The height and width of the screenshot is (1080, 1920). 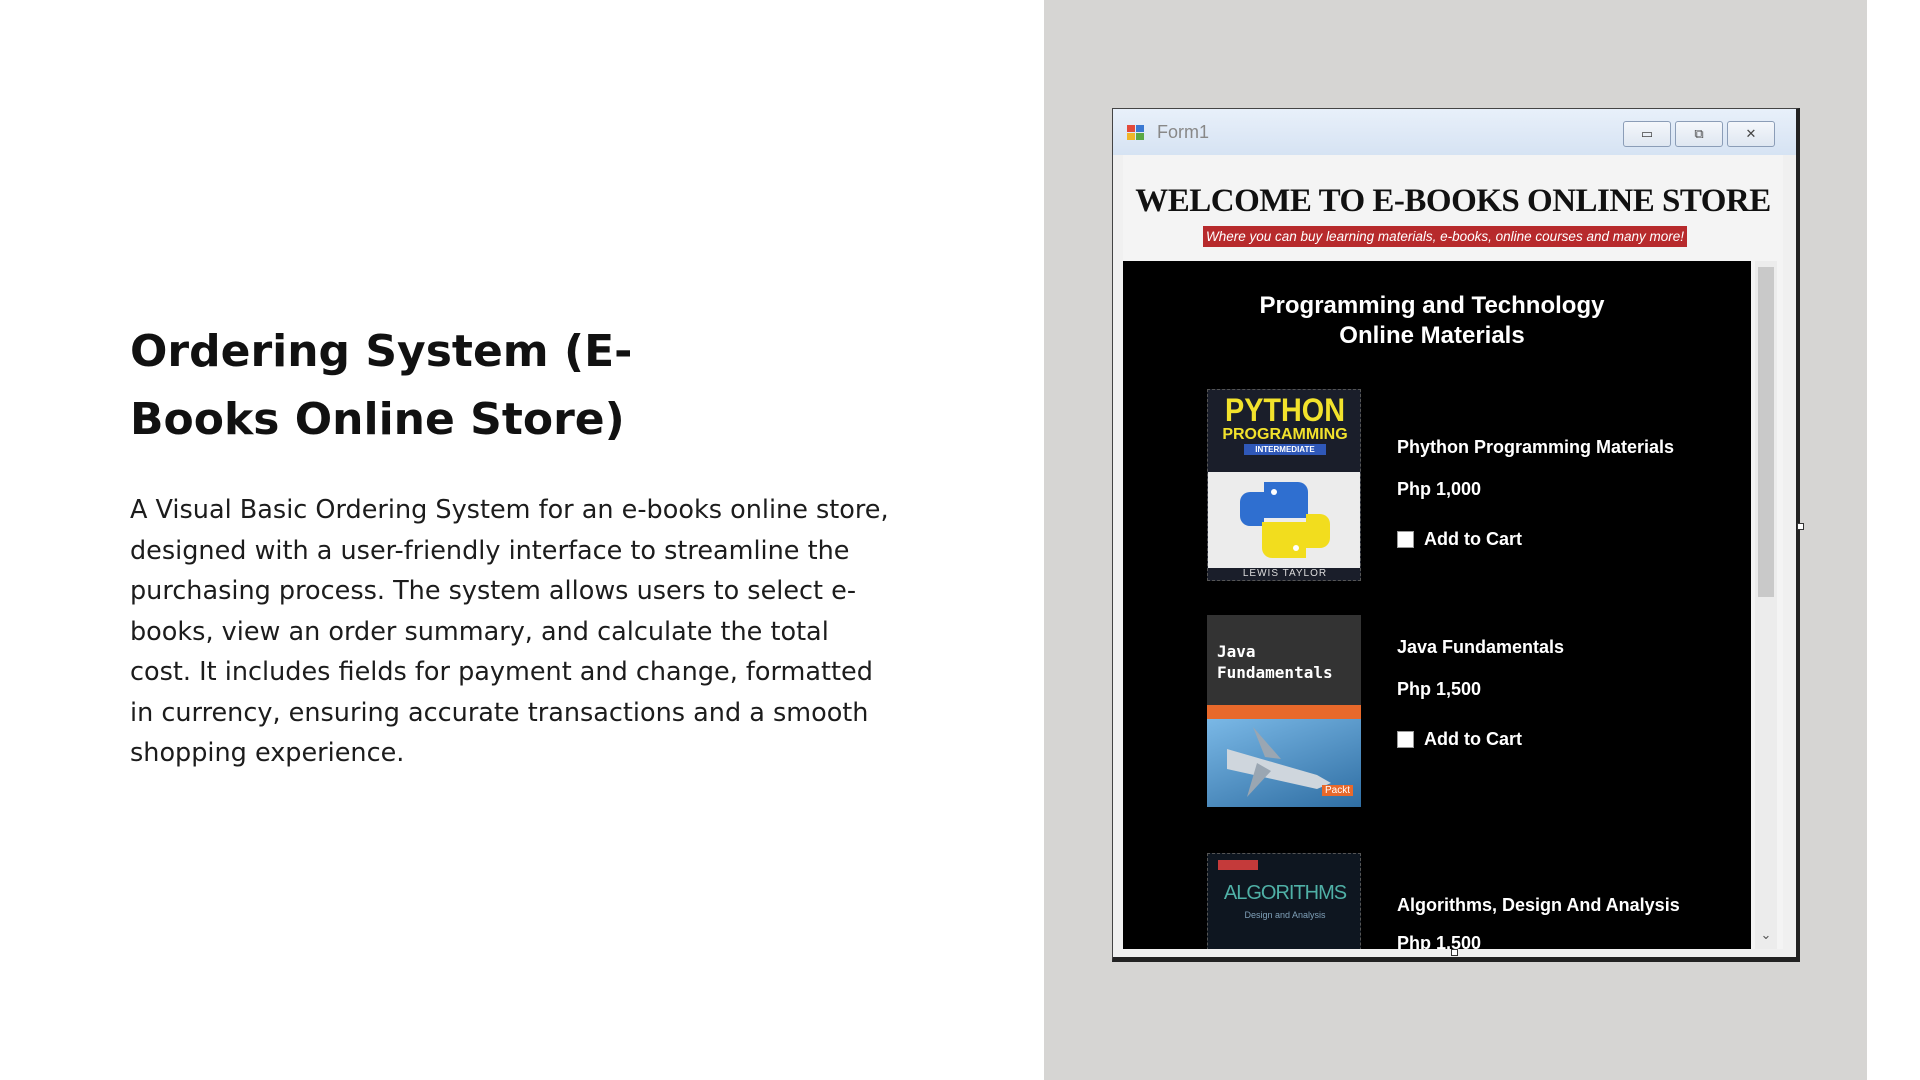 What do you see at coordinates (1285, 893) in the screenshot?
I see `algorithms-cover-title: ALGORITHMS` at bounding box center [1285, 893].